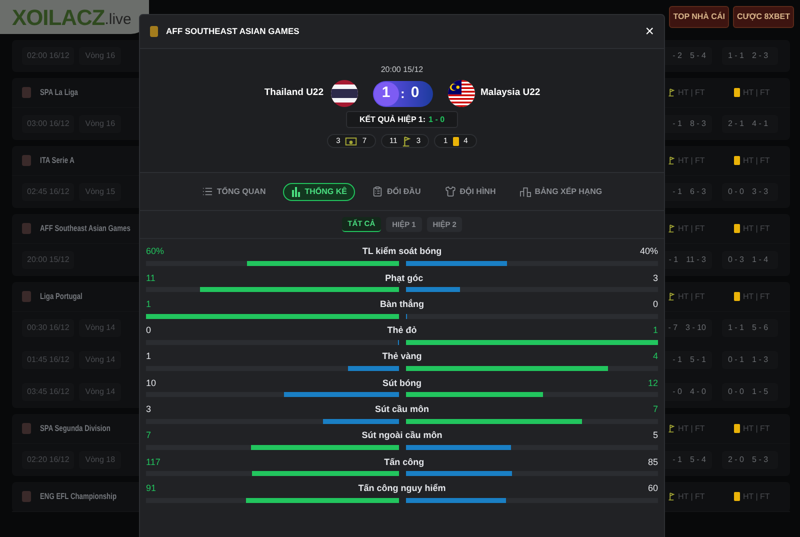 The width and height of the screenshot is (800, 537). What do you see at coordinates (561, 191) in the screenshot?
I see `dialog-tab: BẢNG XẾP HẠNG` at bounding box center [561, 191].